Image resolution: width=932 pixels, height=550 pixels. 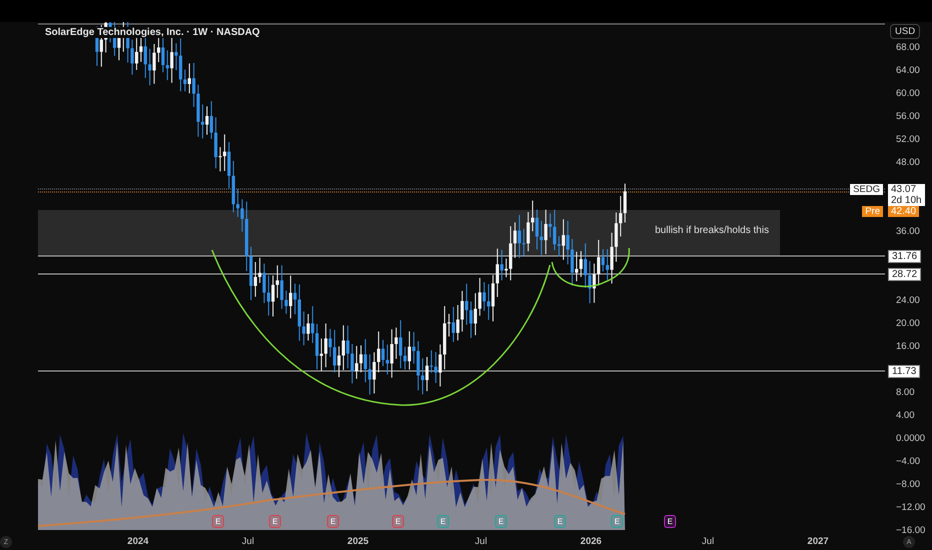 I want to click on symbol-label: SEDG, so click(x=866, y=189).